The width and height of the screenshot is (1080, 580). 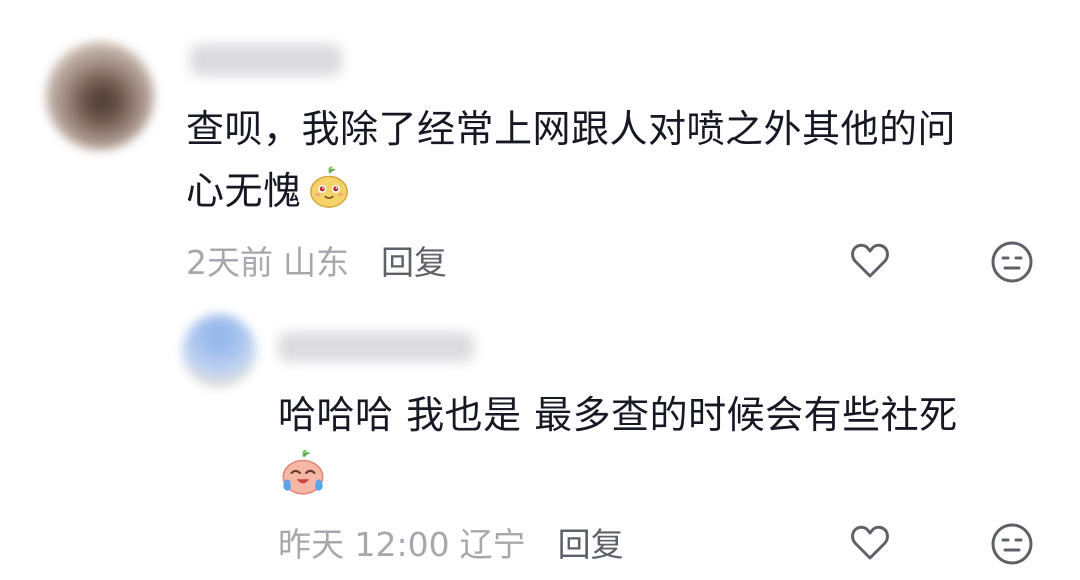 What do you see at coordinates (364, 544) in the screenshot?
I see `reply-time: 昨天 12:00` at bounding box center [364, 544].